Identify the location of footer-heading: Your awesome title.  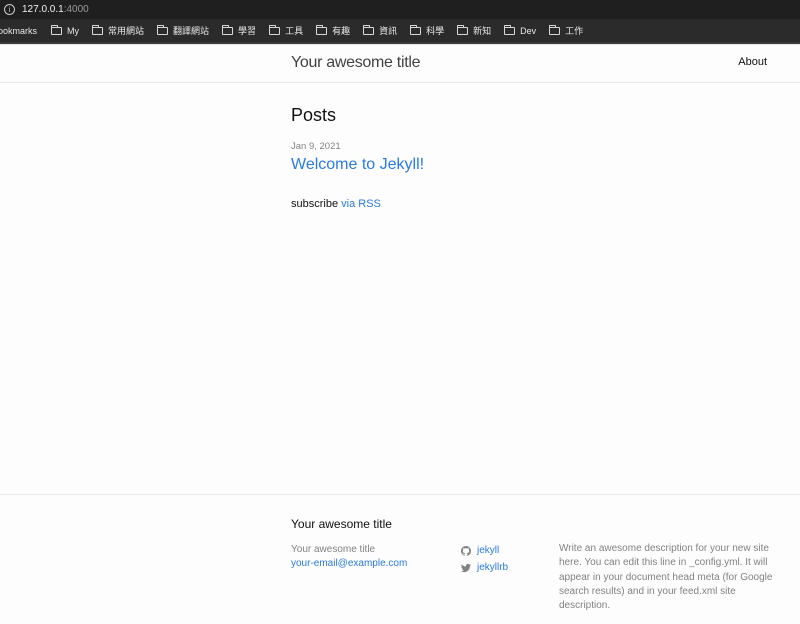
(341, 524).